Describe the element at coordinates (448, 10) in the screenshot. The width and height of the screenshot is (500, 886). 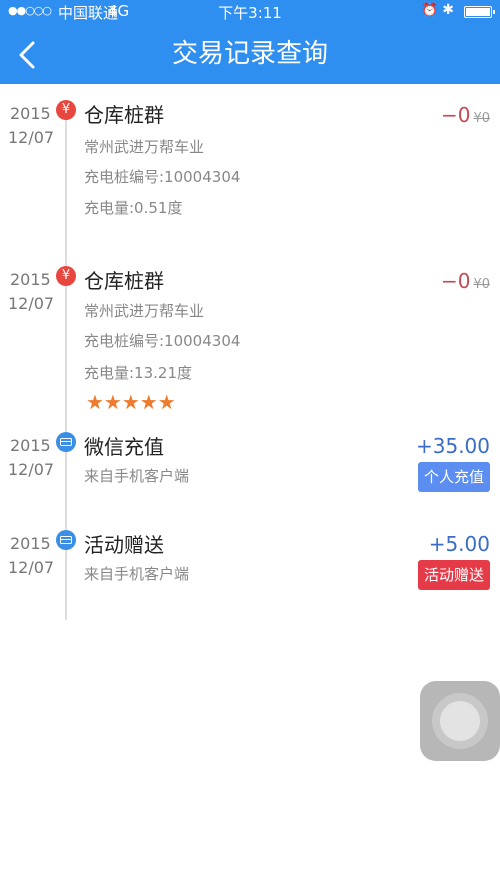
I see `bluetooth-icon: ✱` at that location.